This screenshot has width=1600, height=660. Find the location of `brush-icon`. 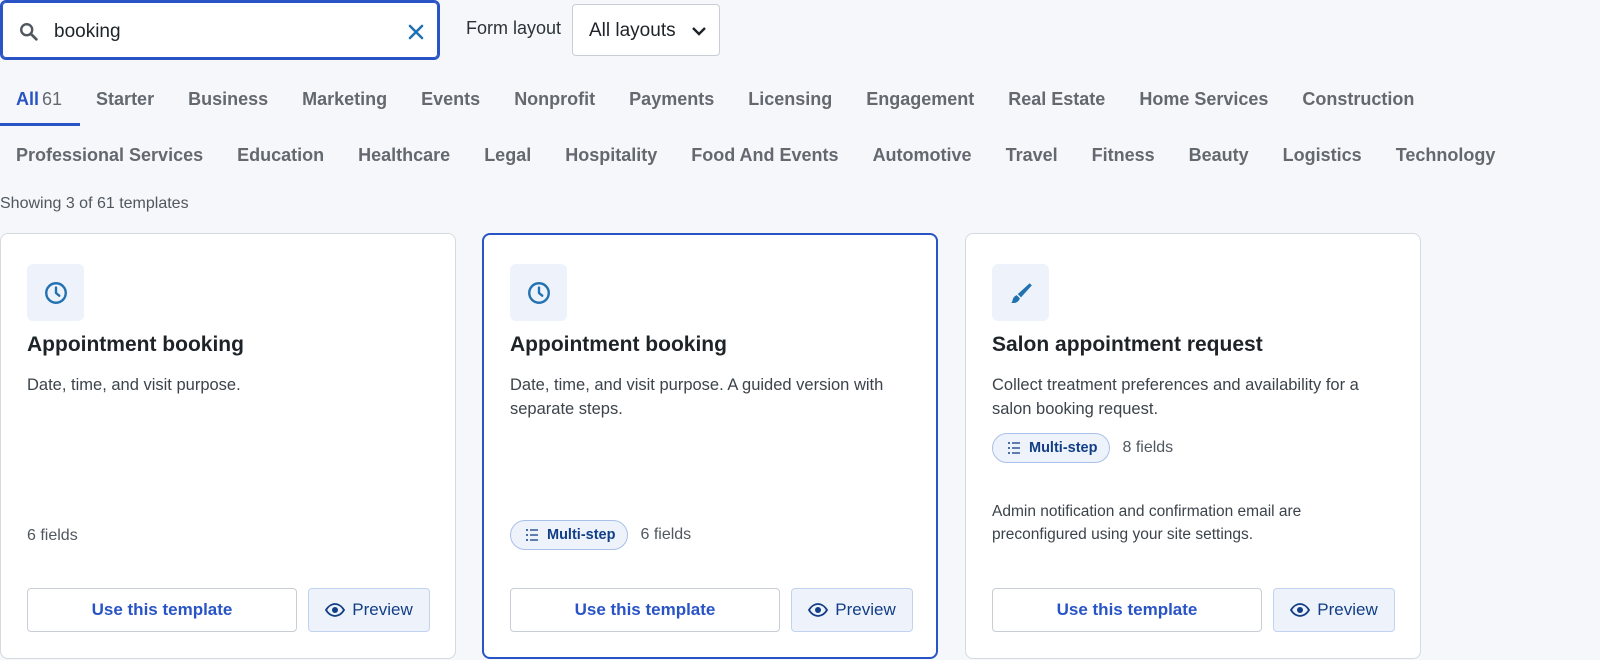

brush-icon is located at coordinates (1021, 292).